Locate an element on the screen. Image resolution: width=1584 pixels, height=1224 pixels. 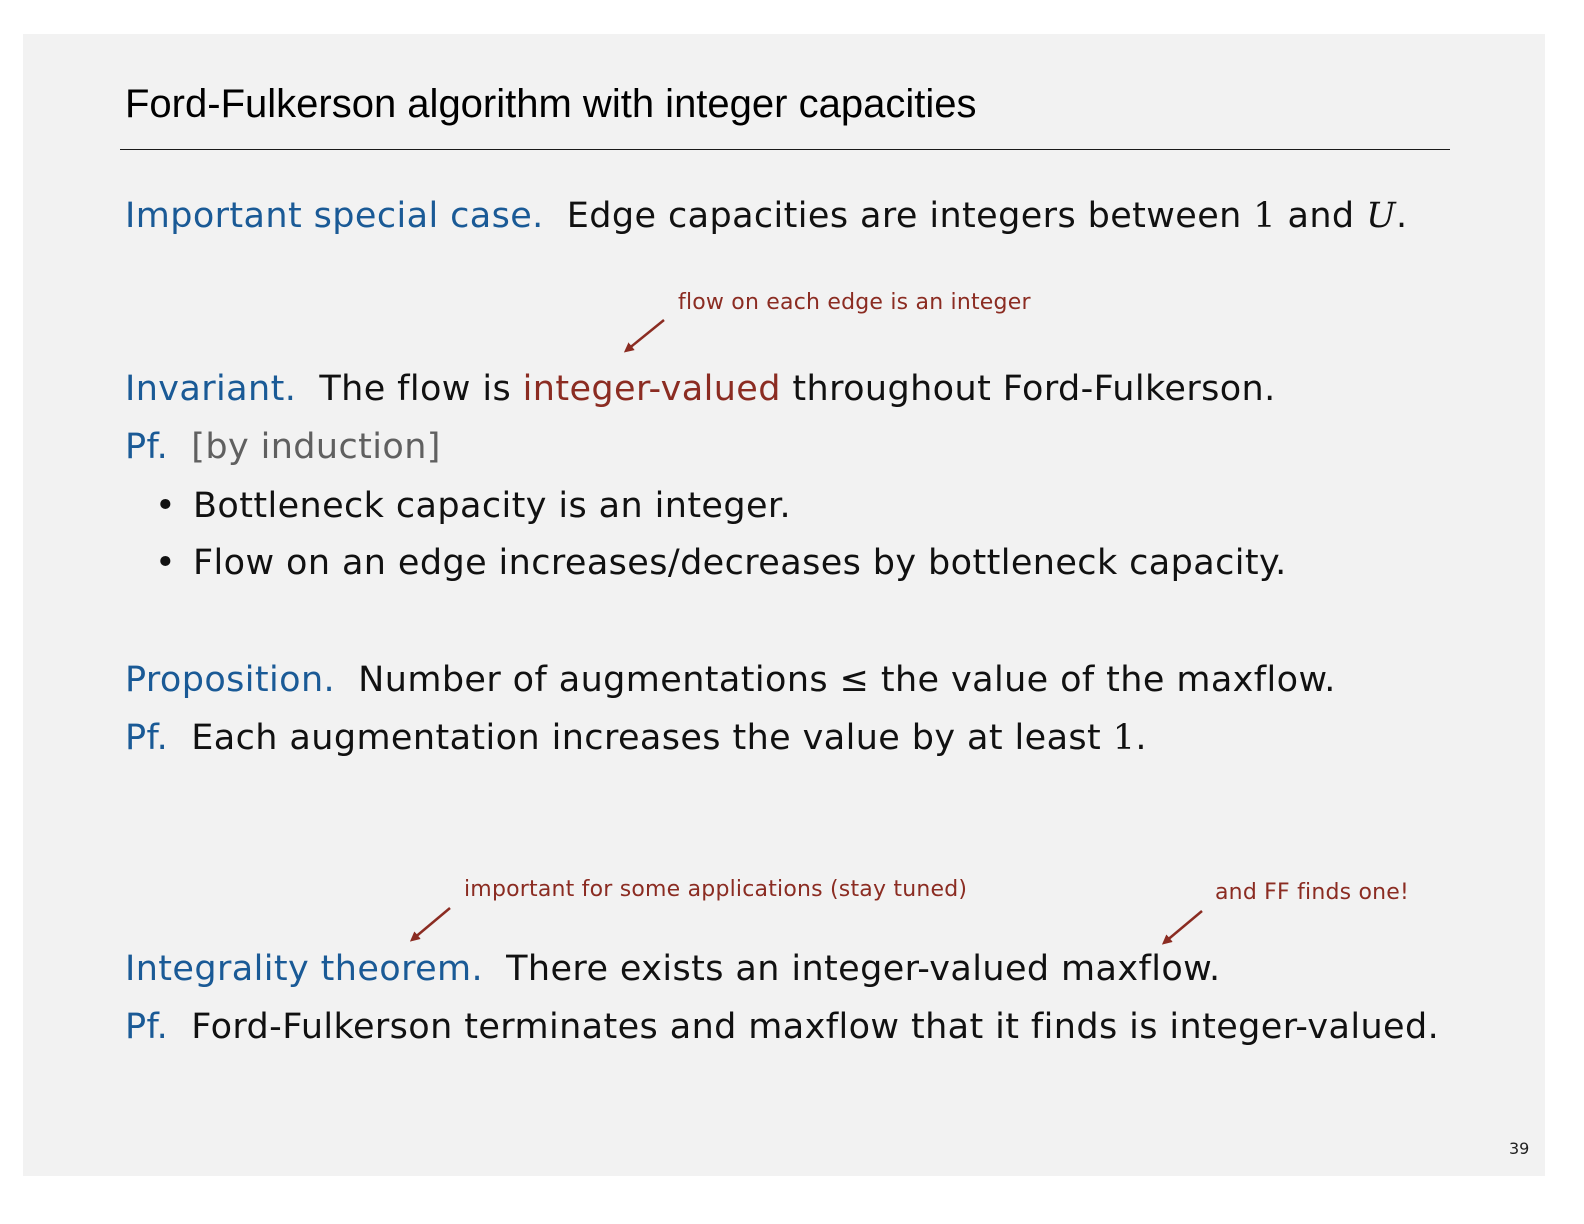
arrow-to-integer-valued is located at coordinates (644, 336).